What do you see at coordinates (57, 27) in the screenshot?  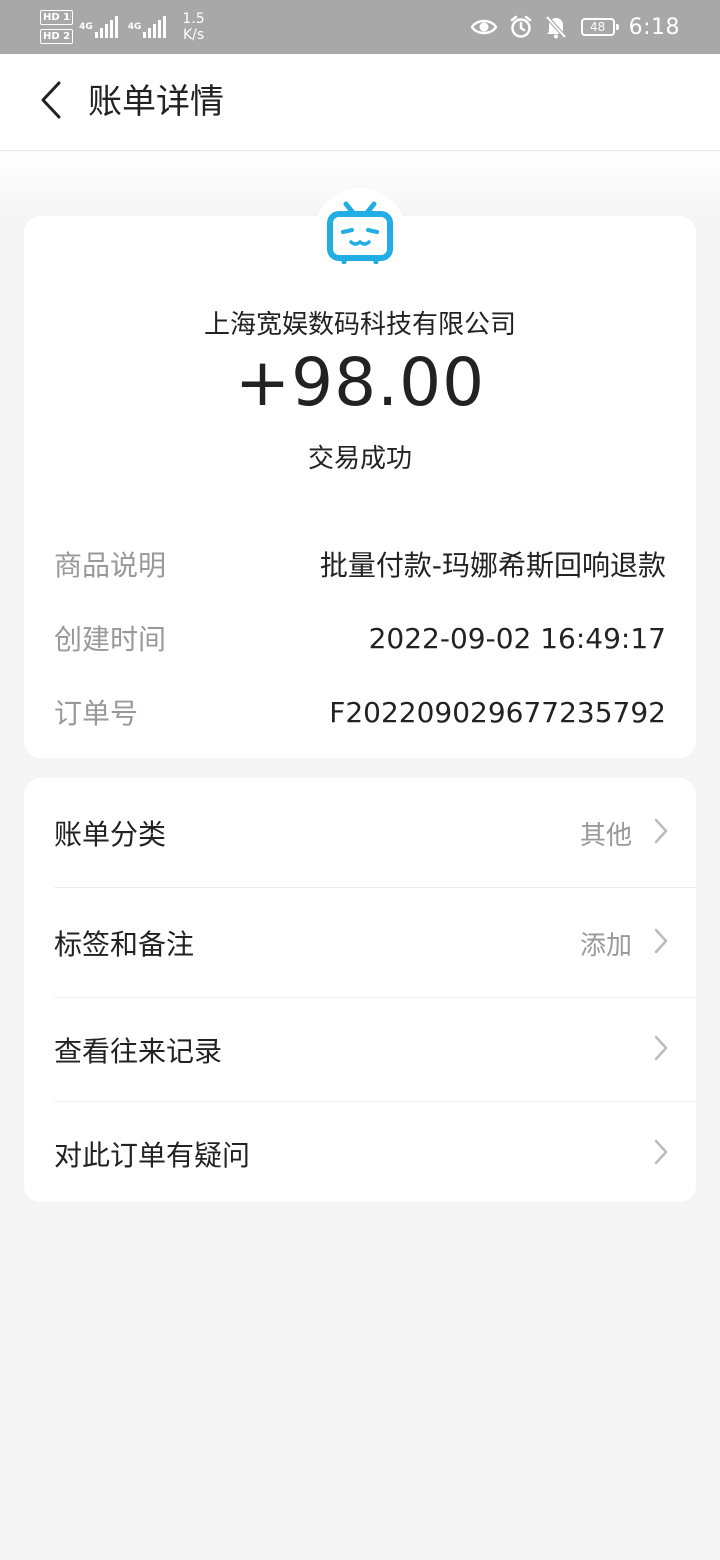 I see `hd-badges: HD 1 HD 2` at bounding box center [57, 27].